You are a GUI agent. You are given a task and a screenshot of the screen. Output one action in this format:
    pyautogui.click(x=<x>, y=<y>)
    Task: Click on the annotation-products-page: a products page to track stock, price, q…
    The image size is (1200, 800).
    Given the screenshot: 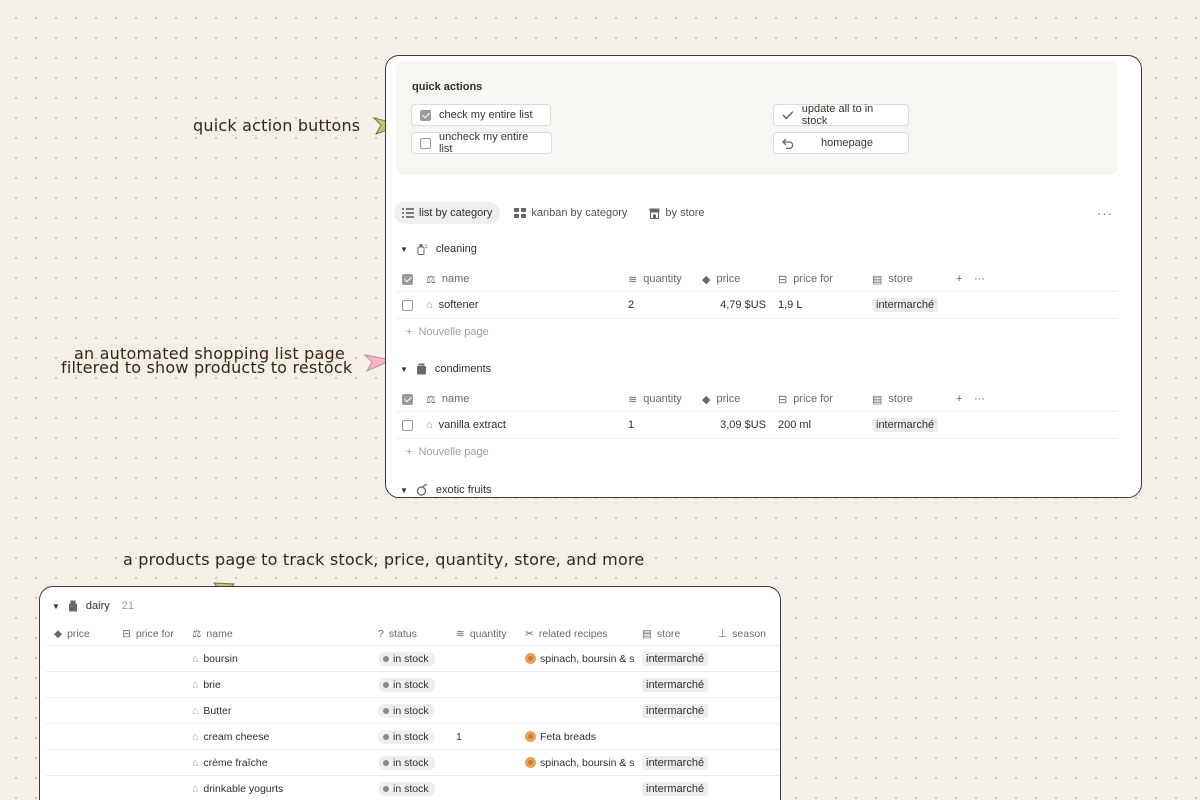 What is the action you would take?
    pyautogui.click(x=384, y=559)
    